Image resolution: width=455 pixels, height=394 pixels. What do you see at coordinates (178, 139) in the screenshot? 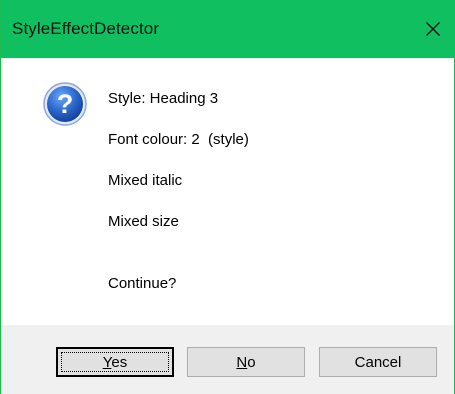
I see `message-font-colour: Font colour: 2 (style)` at bounding box center [178, 139].